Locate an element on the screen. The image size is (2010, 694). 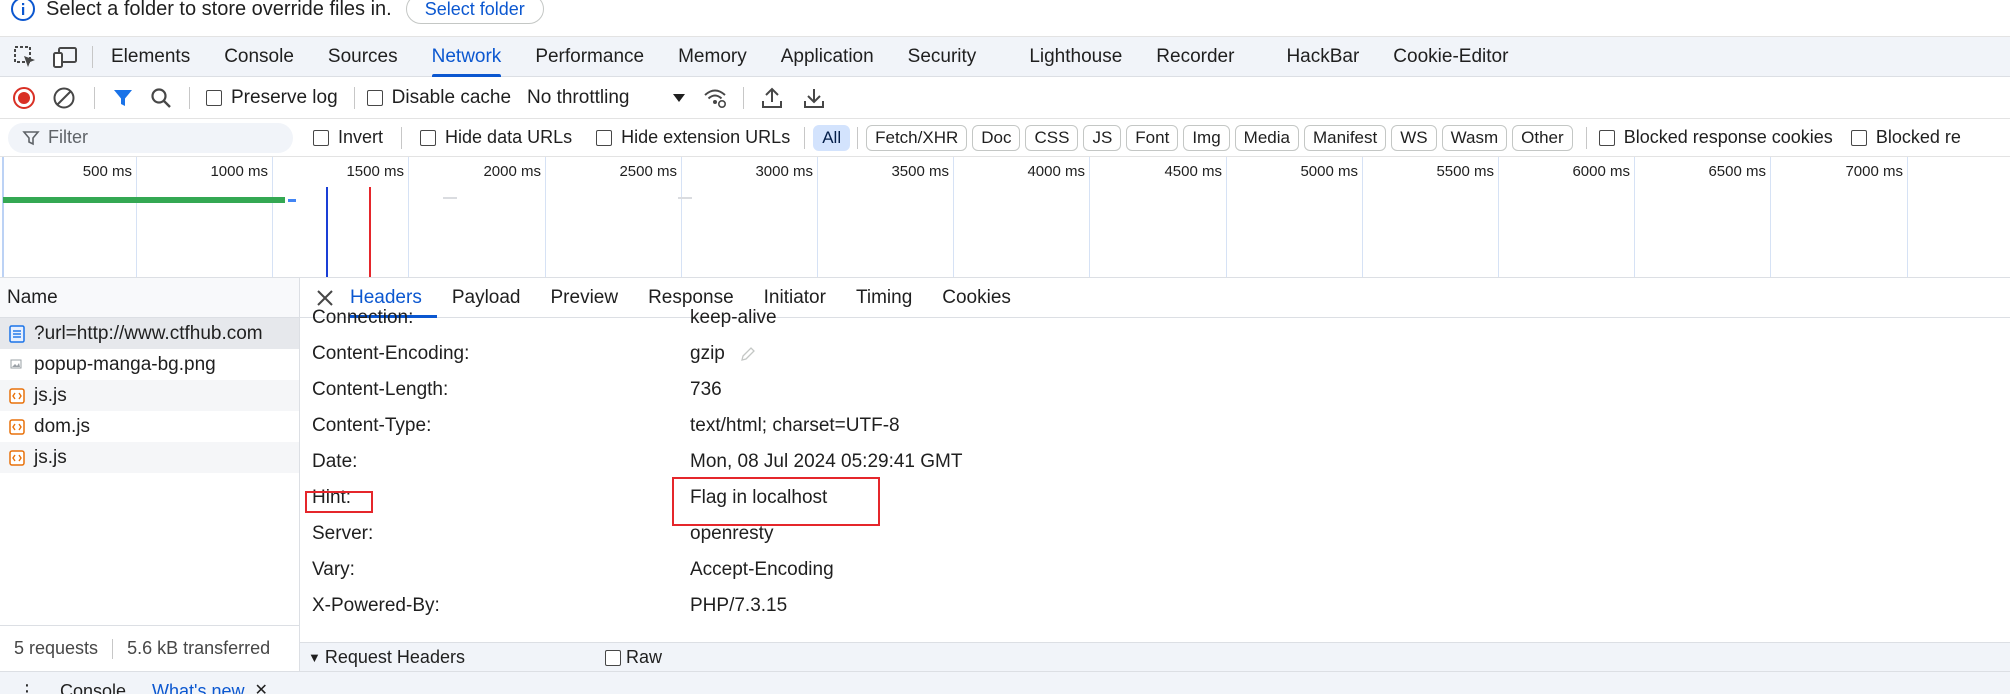
tab-security: Security is located at coordinates (942, 57).